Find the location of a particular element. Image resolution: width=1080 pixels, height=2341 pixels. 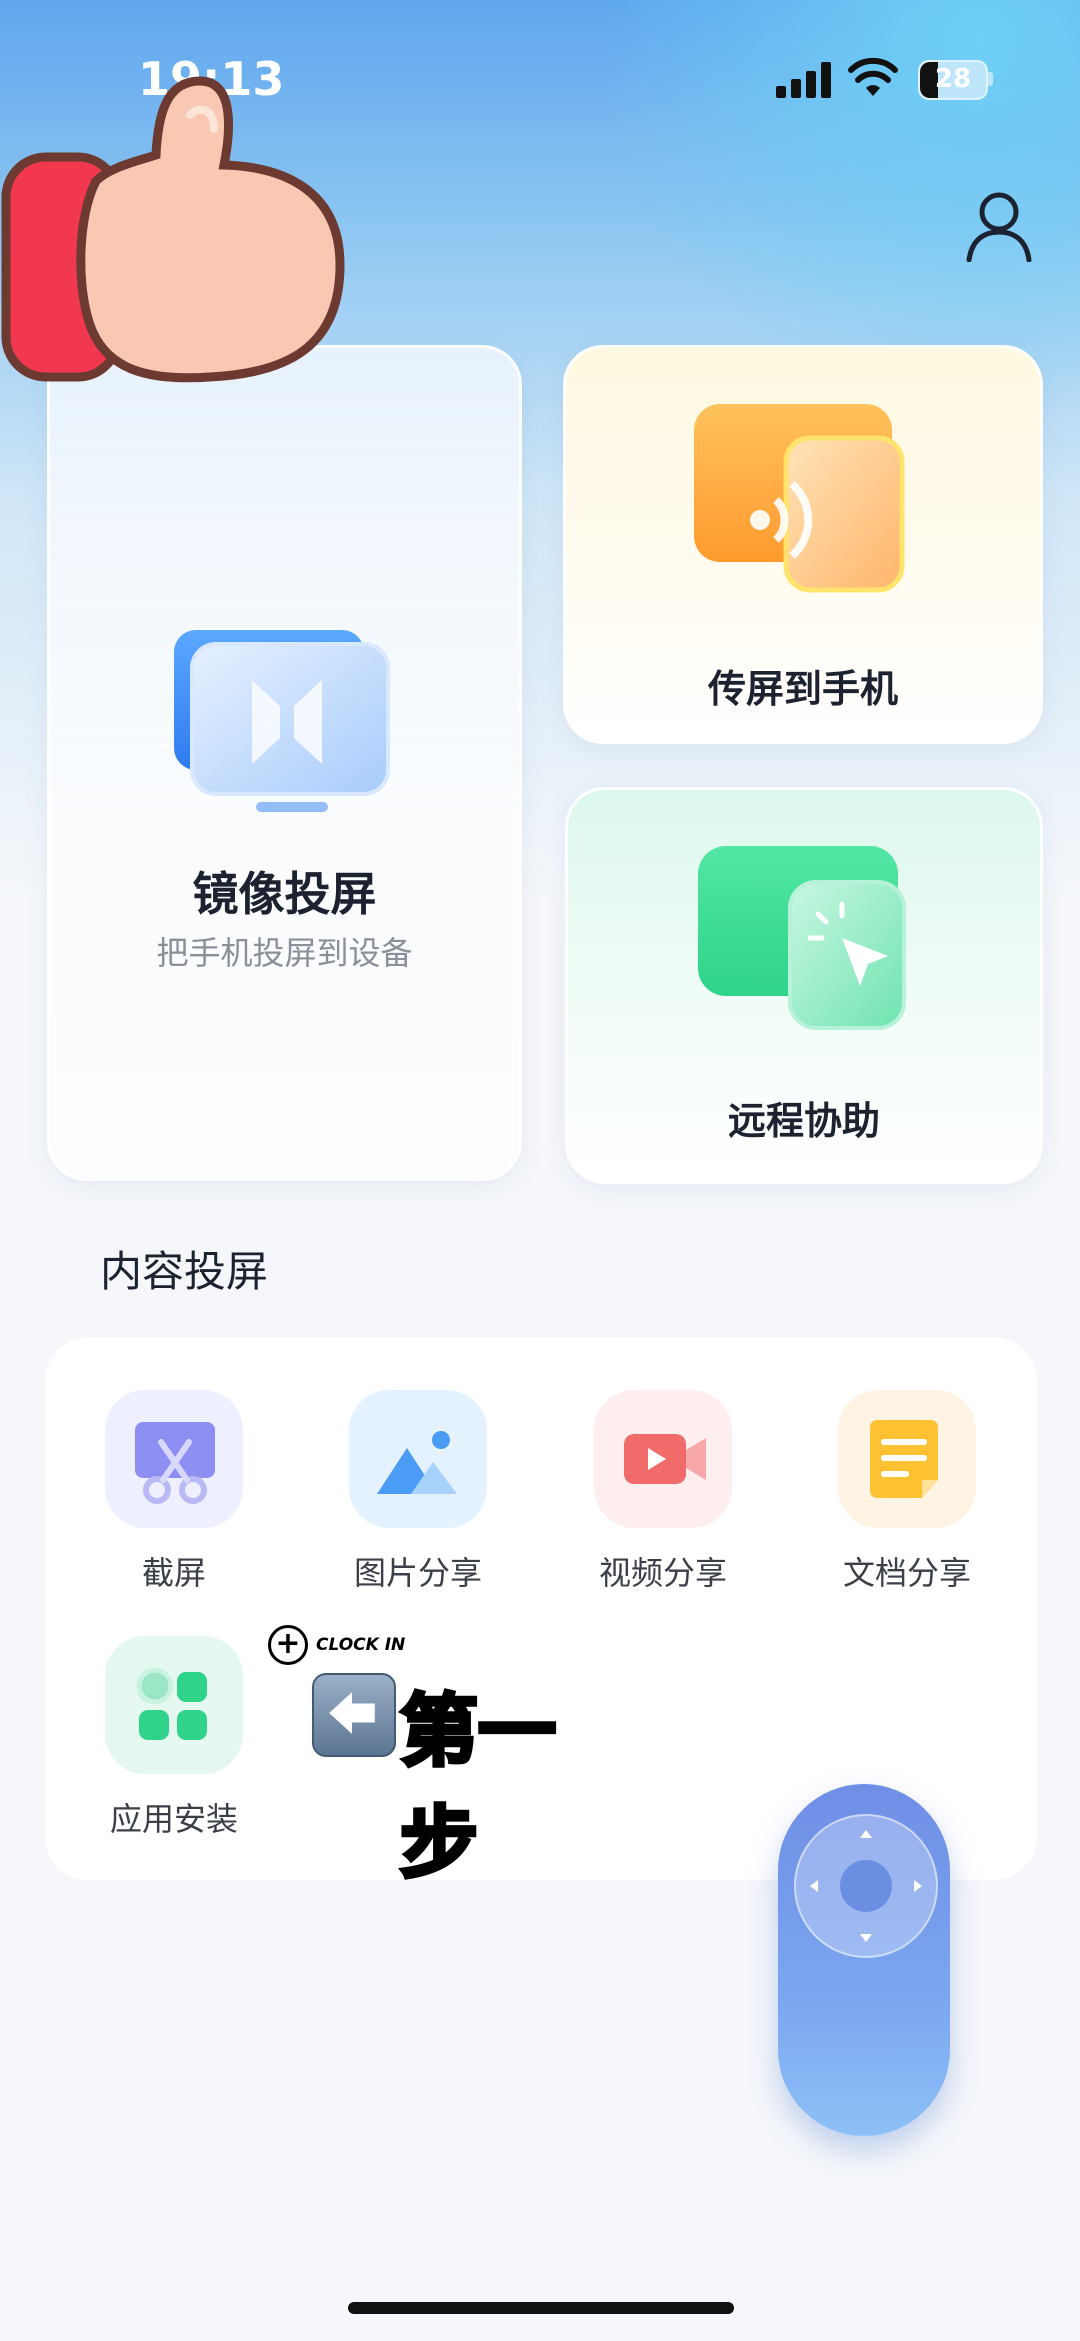

plus-icon: + is located at coordinates (288, 1645).